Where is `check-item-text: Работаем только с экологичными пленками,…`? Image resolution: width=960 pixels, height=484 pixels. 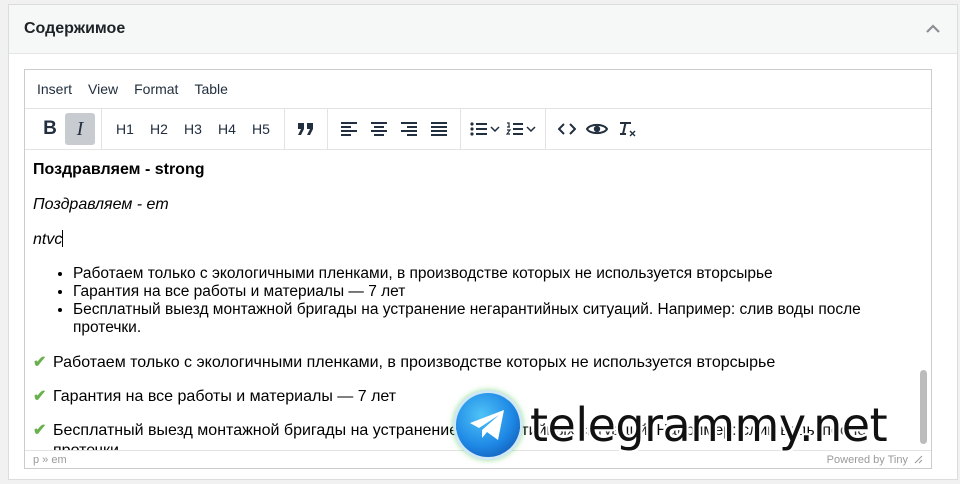 check-item-text: Работаем только с экологичными пленками,… is located at coordinates (414, 362).